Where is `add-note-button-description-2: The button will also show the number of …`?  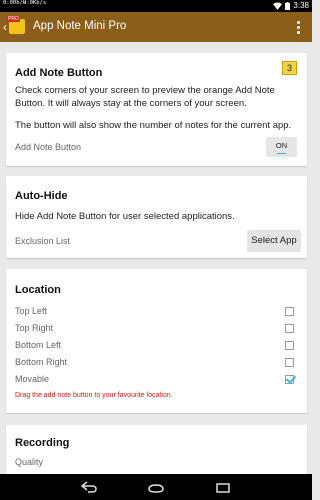
add-note-button-description-2: The button will also show the number of … is located at coordinates (153, 125).